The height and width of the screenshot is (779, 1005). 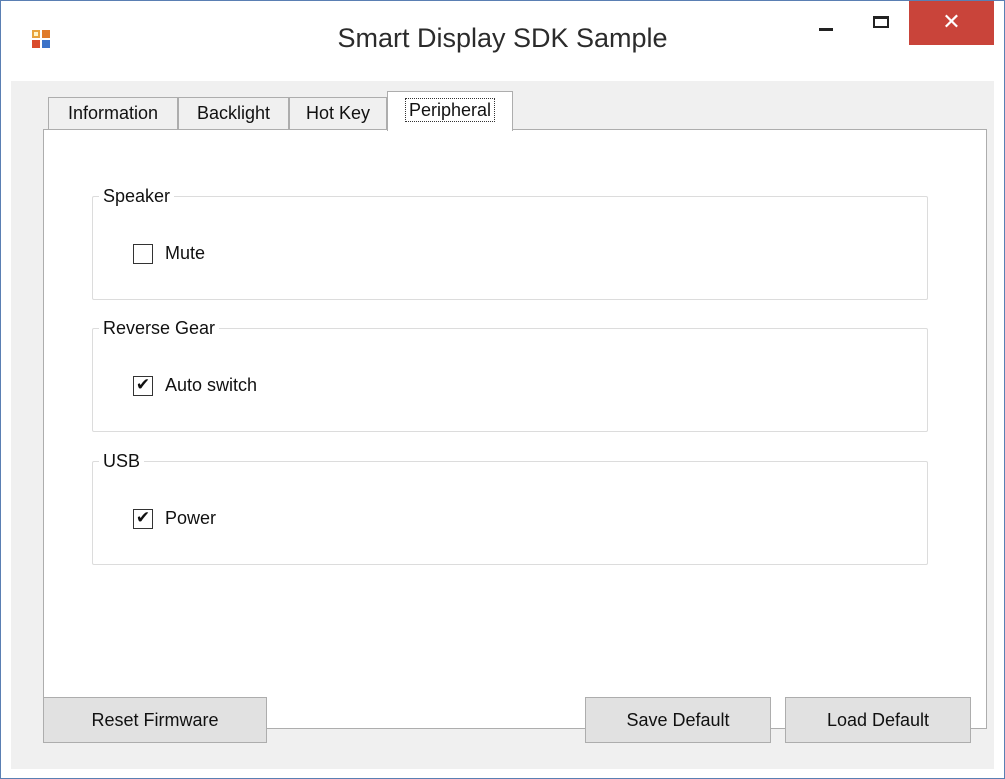 What do you see at coordinates (510, 243) in the screenshot?
I see `speaker-group: Speaker Mute` at bounding box center [510, 243].